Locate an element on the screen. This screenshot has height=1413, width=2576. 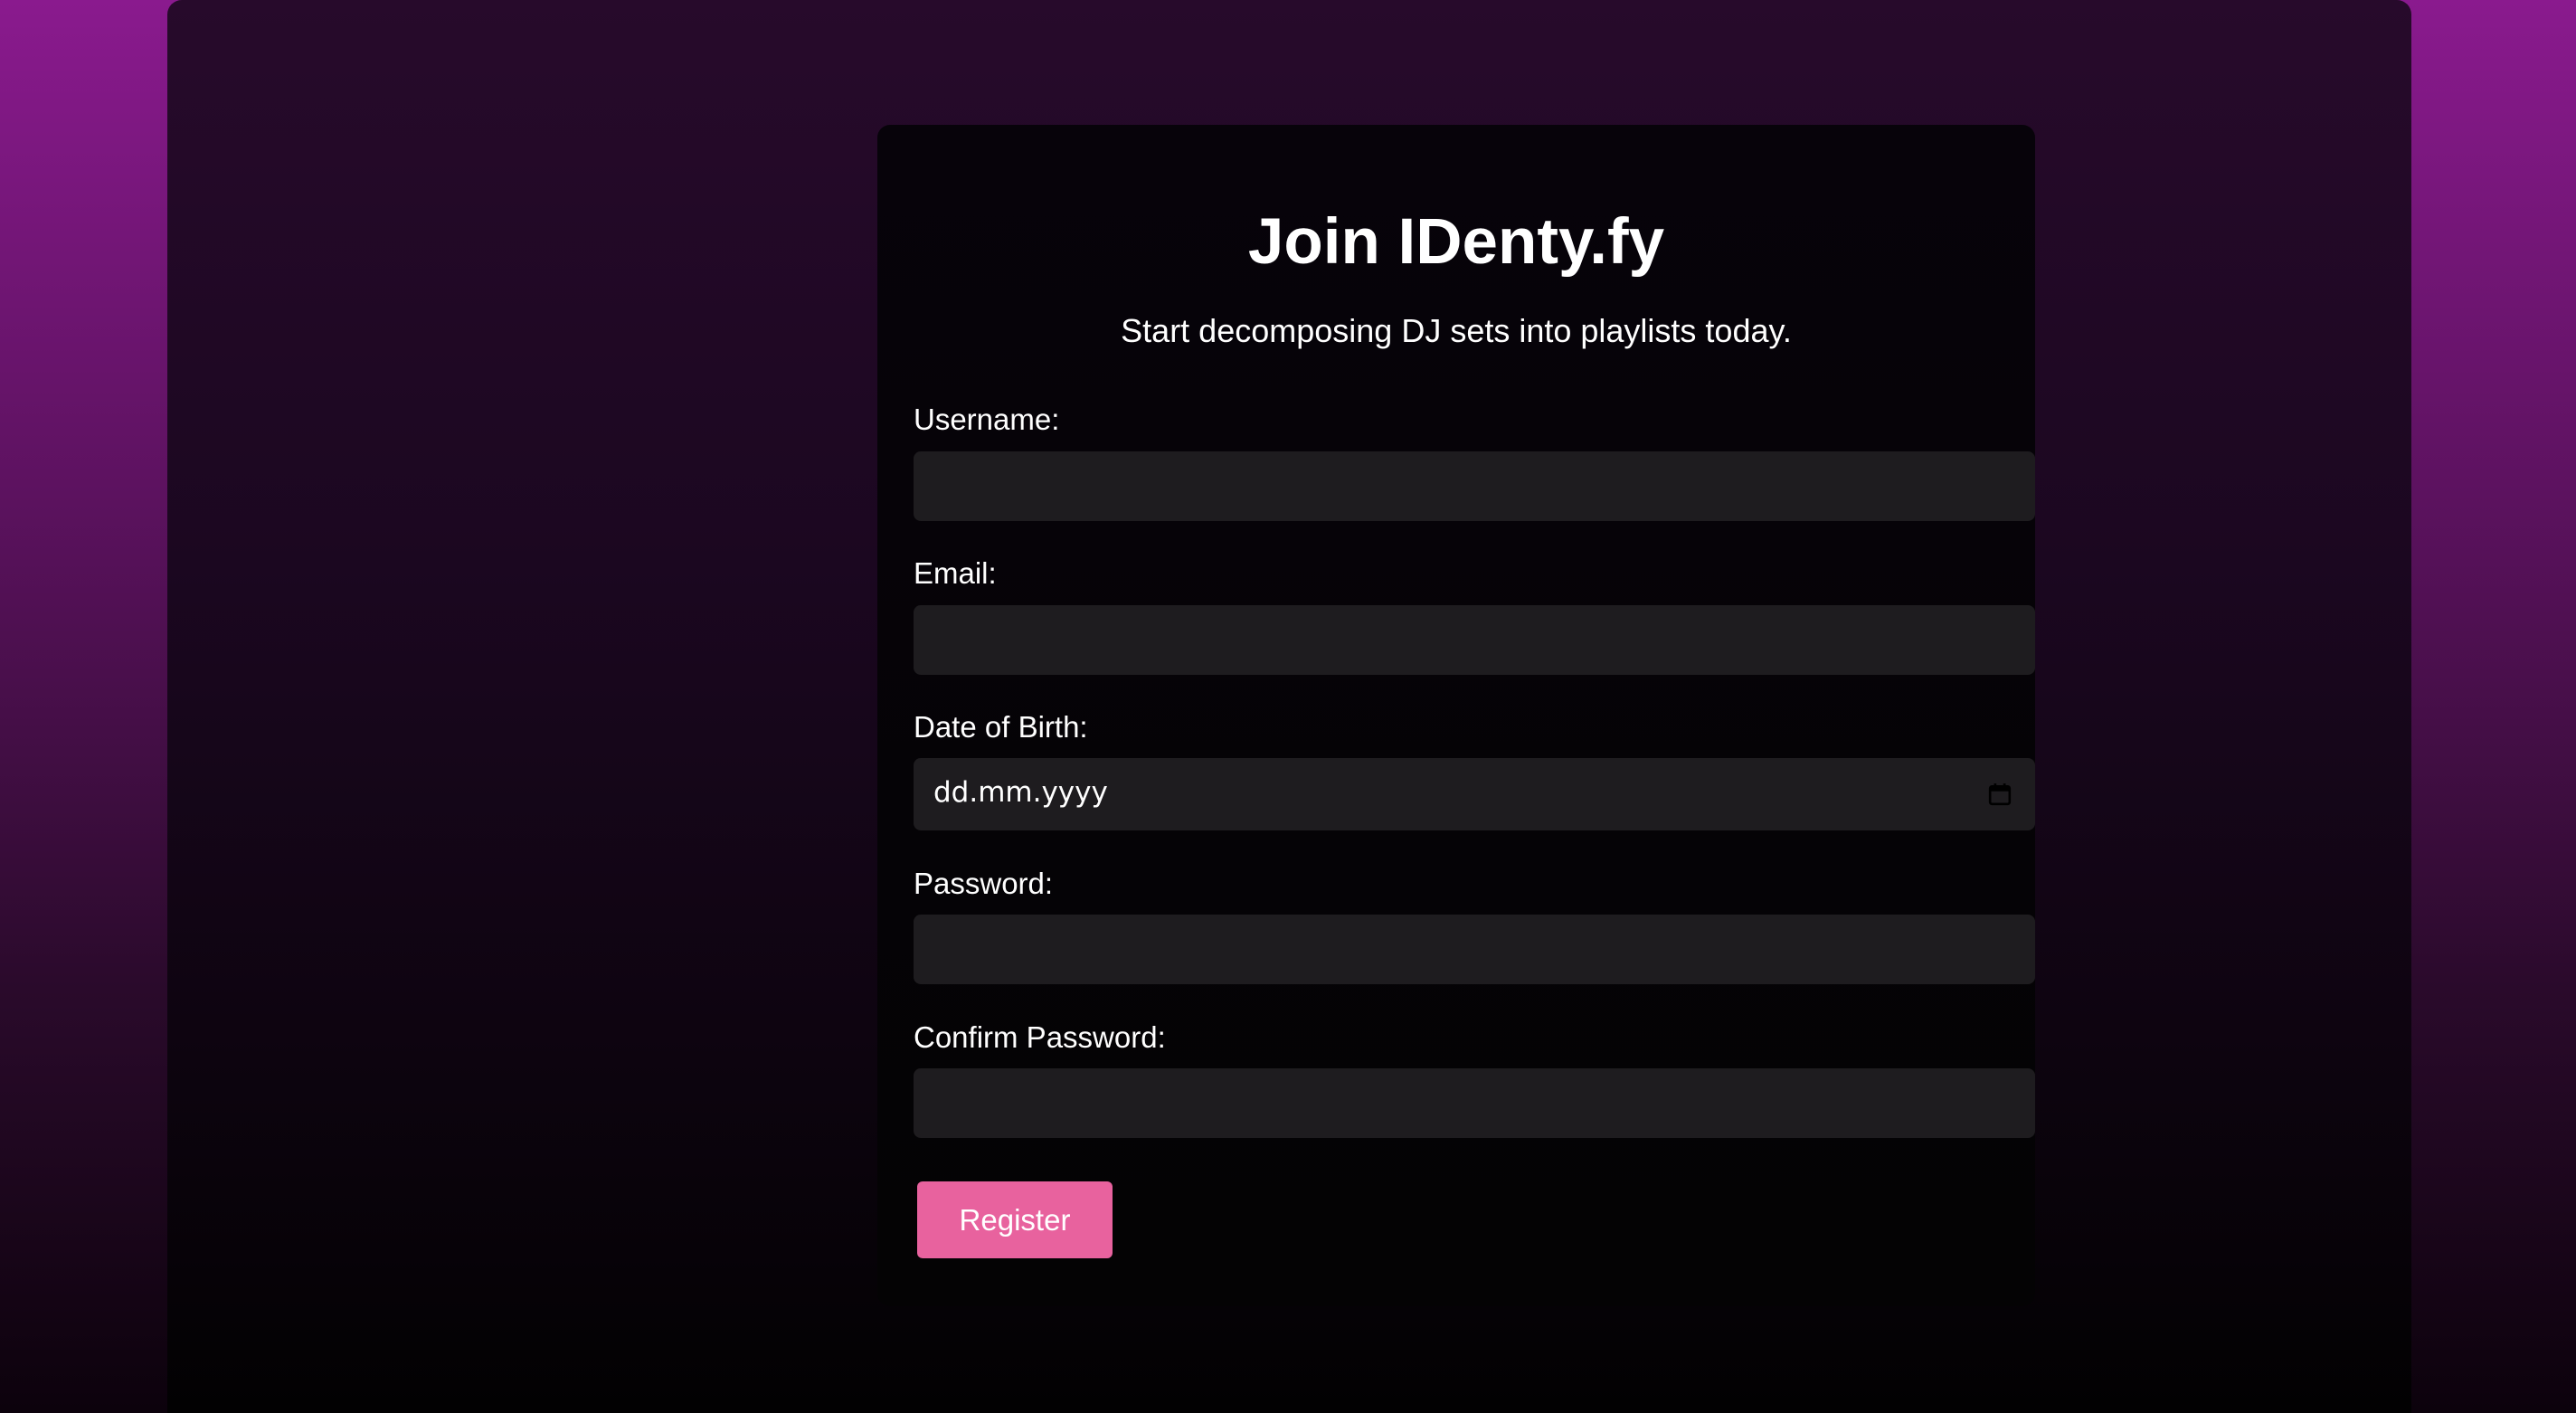
confirm-password-input is located at coordinates (1474, 1103).